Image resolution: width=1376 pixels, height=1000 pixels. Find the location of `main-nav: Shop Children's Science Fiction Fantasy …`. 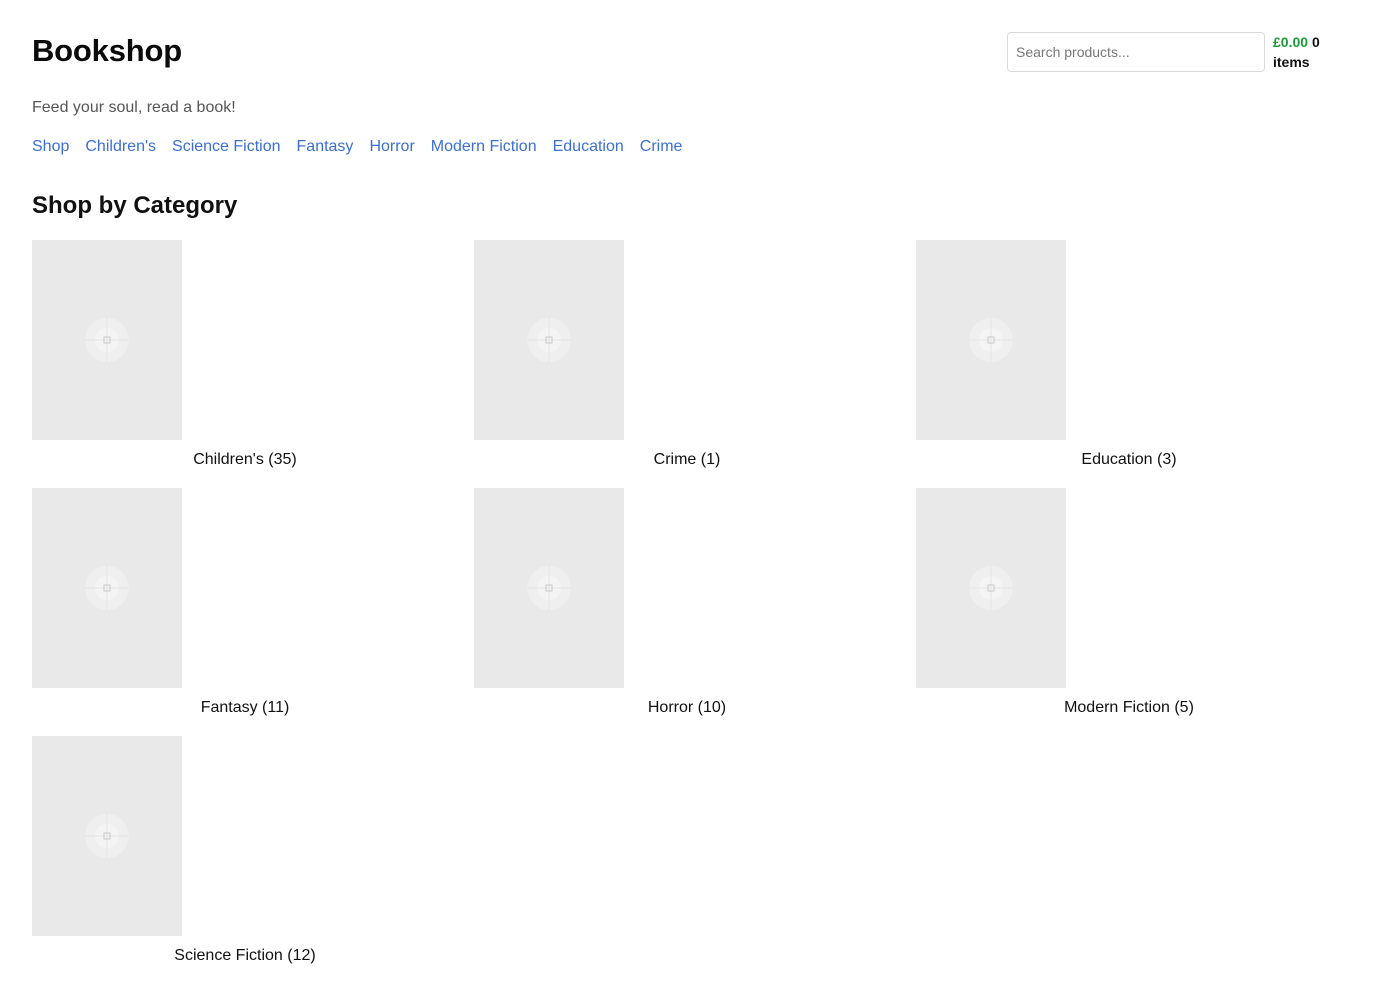

main-nav: Shop Children's Science Fiction Fantasy … is located at coordinates (357, 147).